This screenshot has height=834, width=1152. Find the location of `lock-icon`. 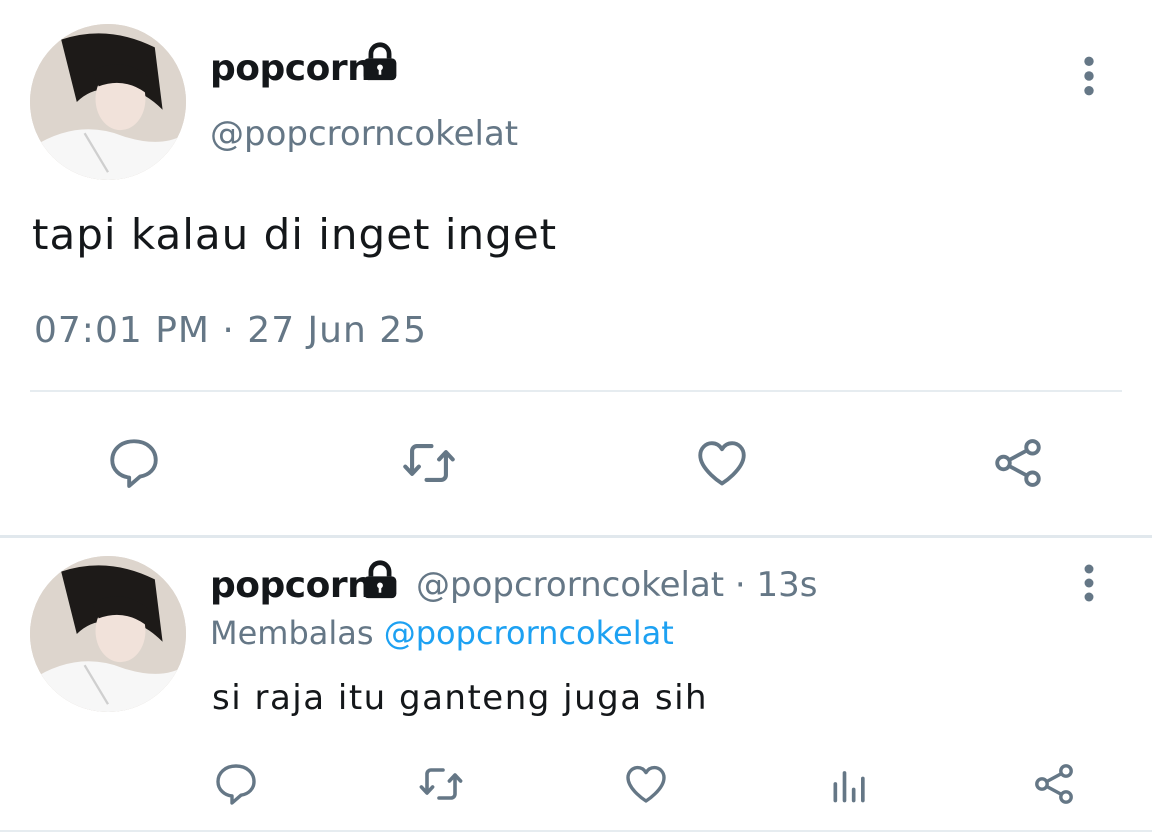

lock-icon is located at coordinates (380, 62).